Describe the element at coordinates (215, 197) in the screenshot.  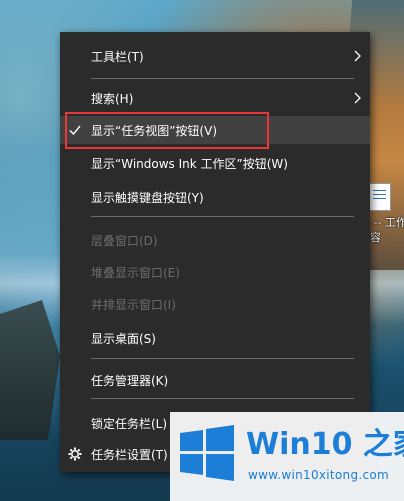
I see `menu-item-show-touch-keyboard-button: 显示触摸键盘按钮(Y)` at that location.